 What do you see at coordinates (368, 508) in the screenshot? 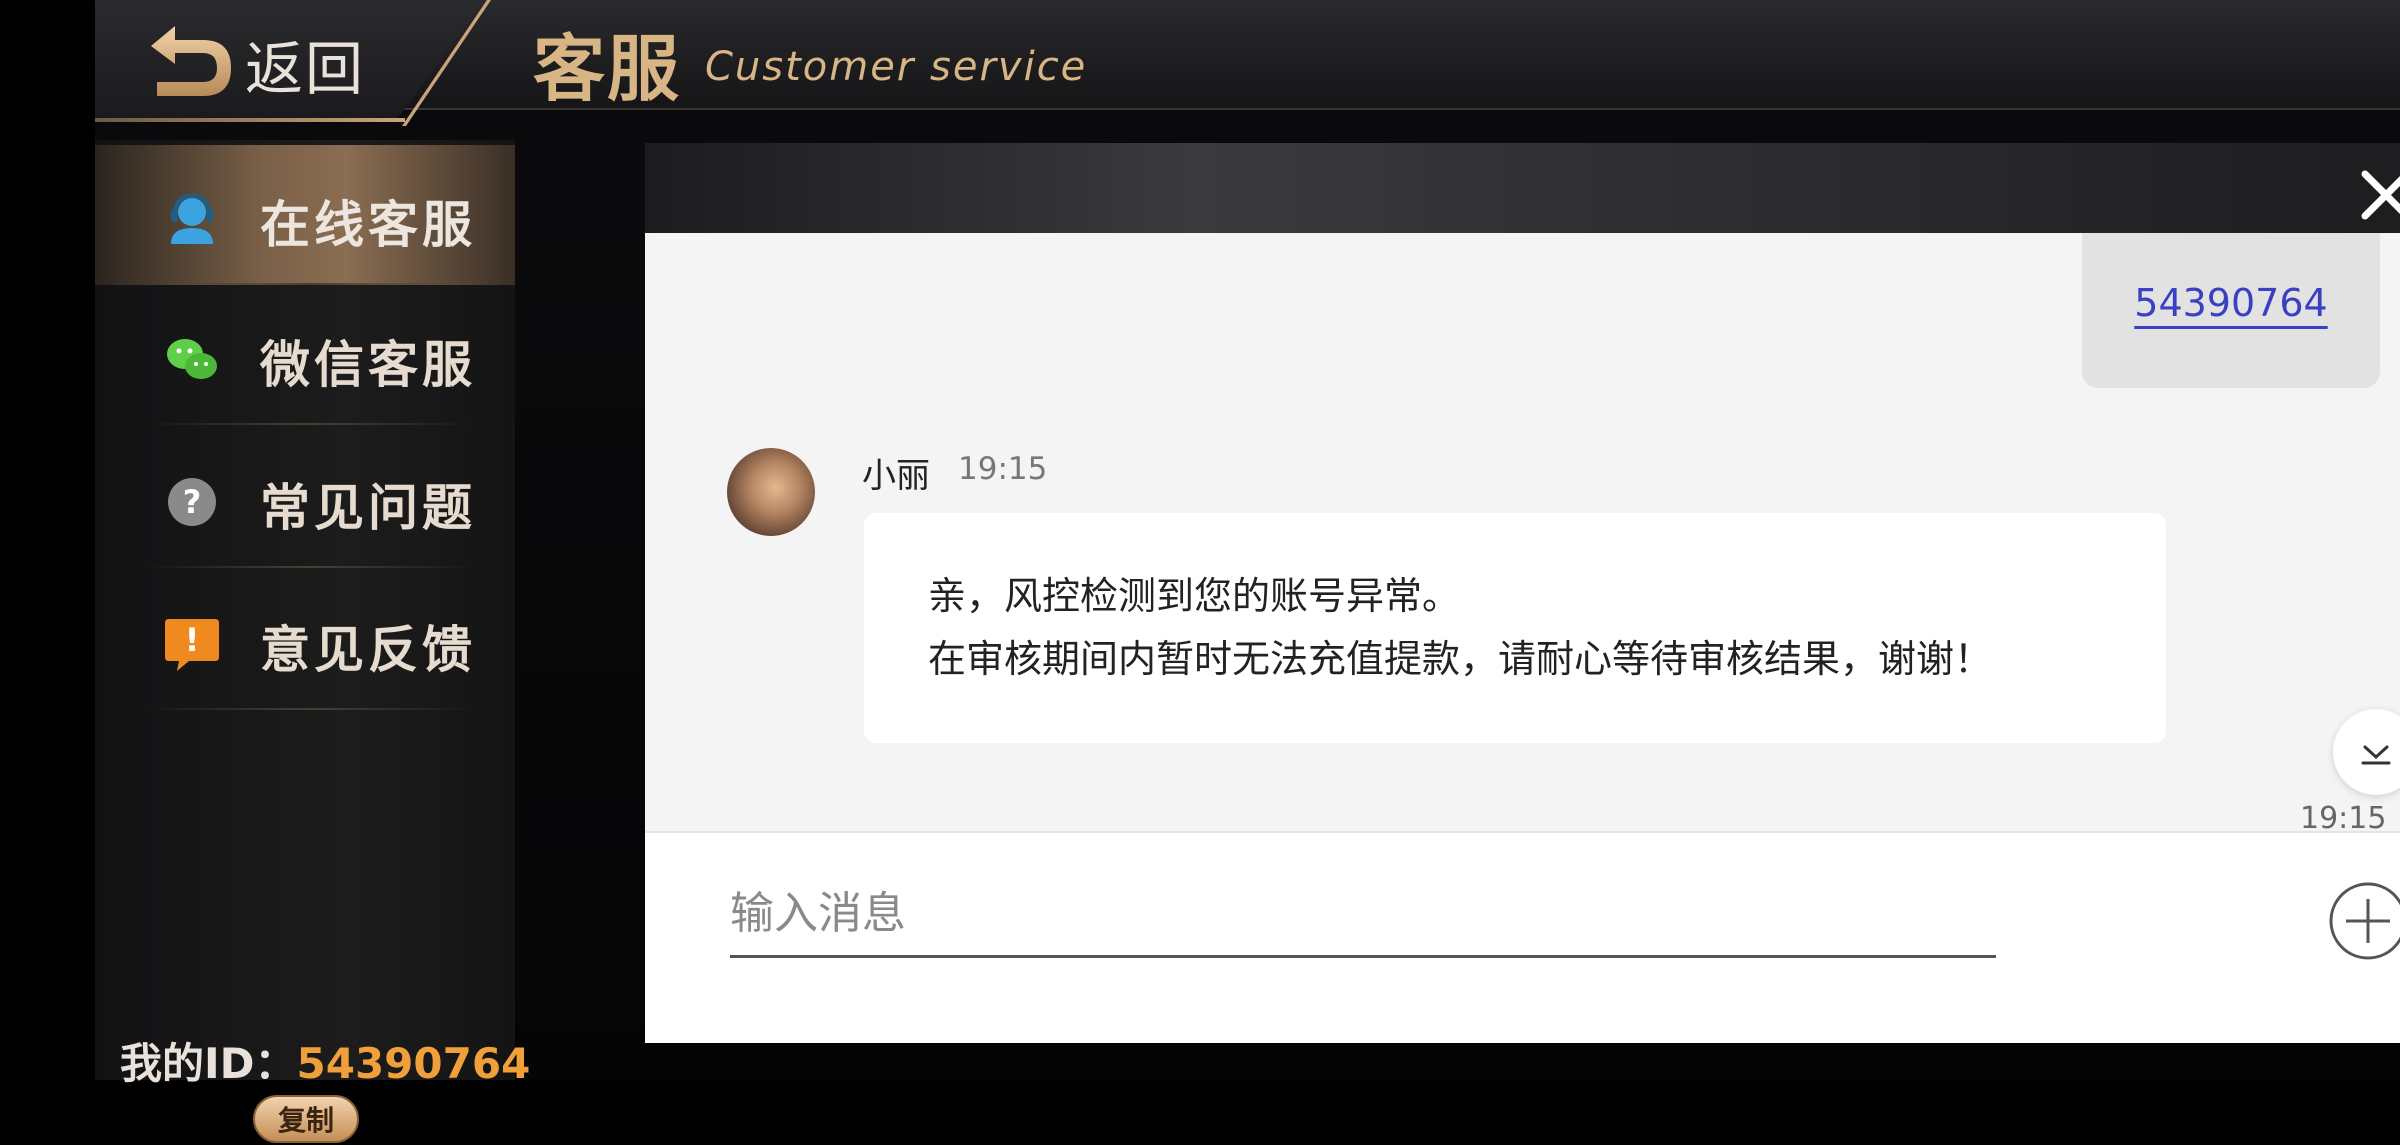
I see `sidebar-item-label: 常见问题` at bounding box center [368, 508].